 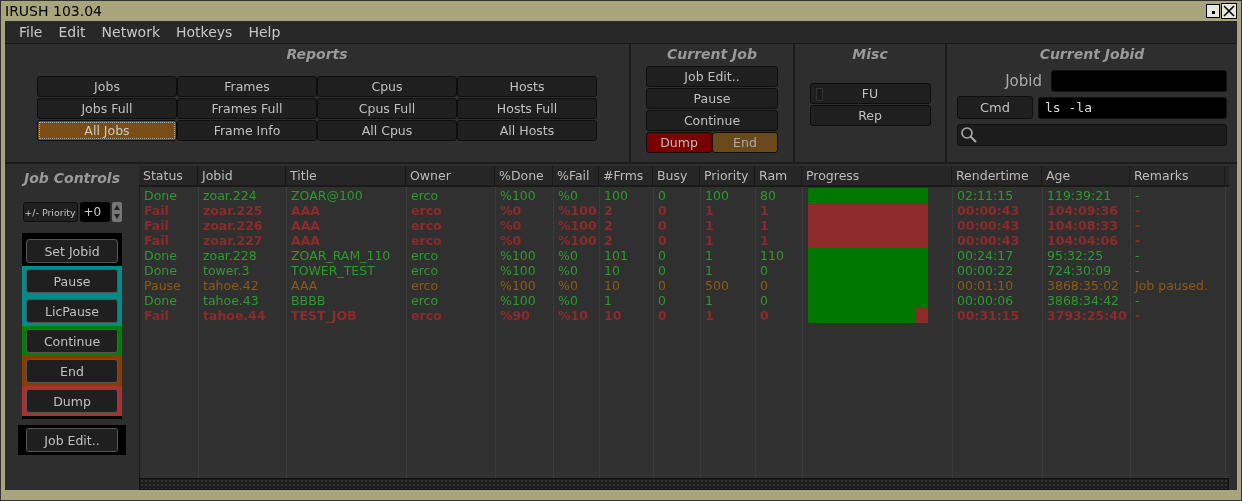 I want to click on close-icon, so click(x=1229, y=11).